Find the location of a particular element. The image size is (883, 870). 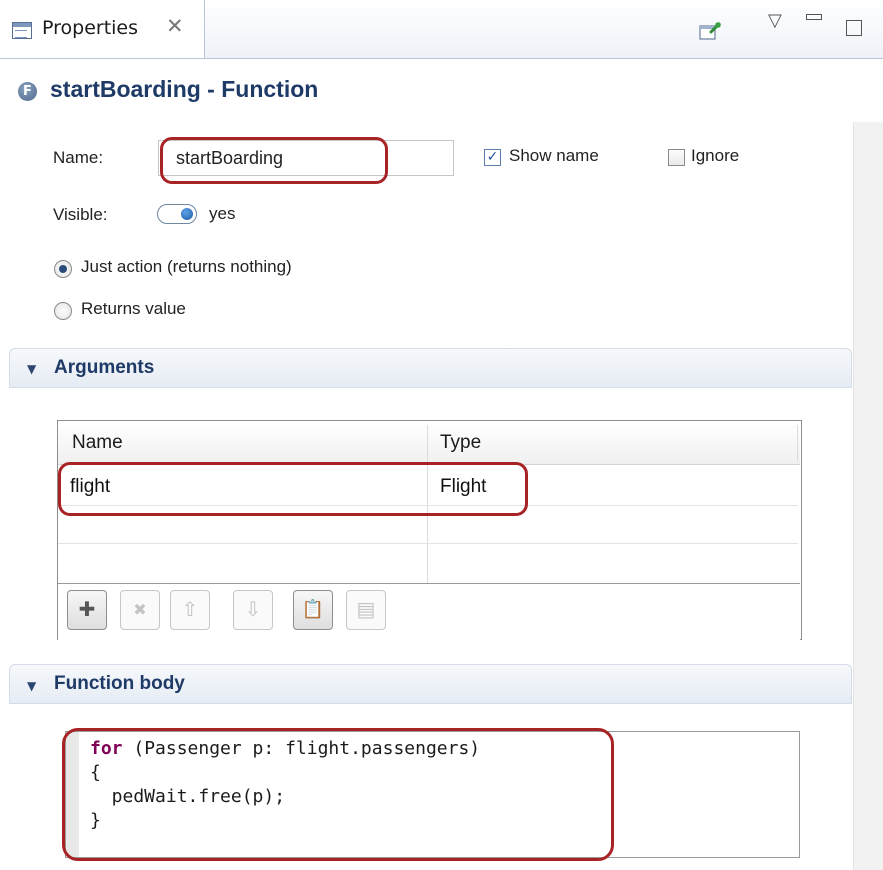

column-header-name: Name is located at coordinates (97, 443).